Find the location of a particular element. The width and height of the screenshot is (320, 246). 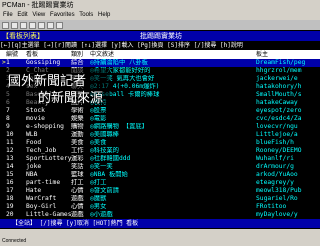

board-class: 運彩 is located at coordinates (77, 158).